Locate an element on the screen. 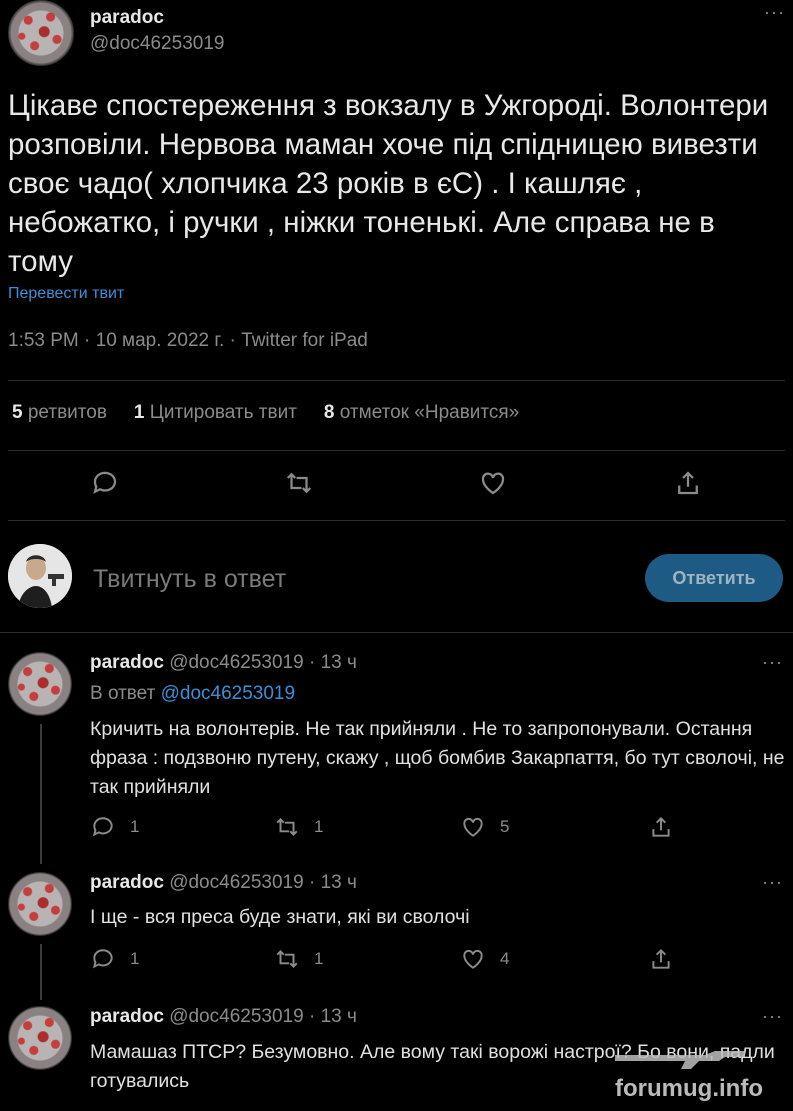 The image size is (793, 1111). reply-actions: 1 1 4 is located at coordinates (430, 961).